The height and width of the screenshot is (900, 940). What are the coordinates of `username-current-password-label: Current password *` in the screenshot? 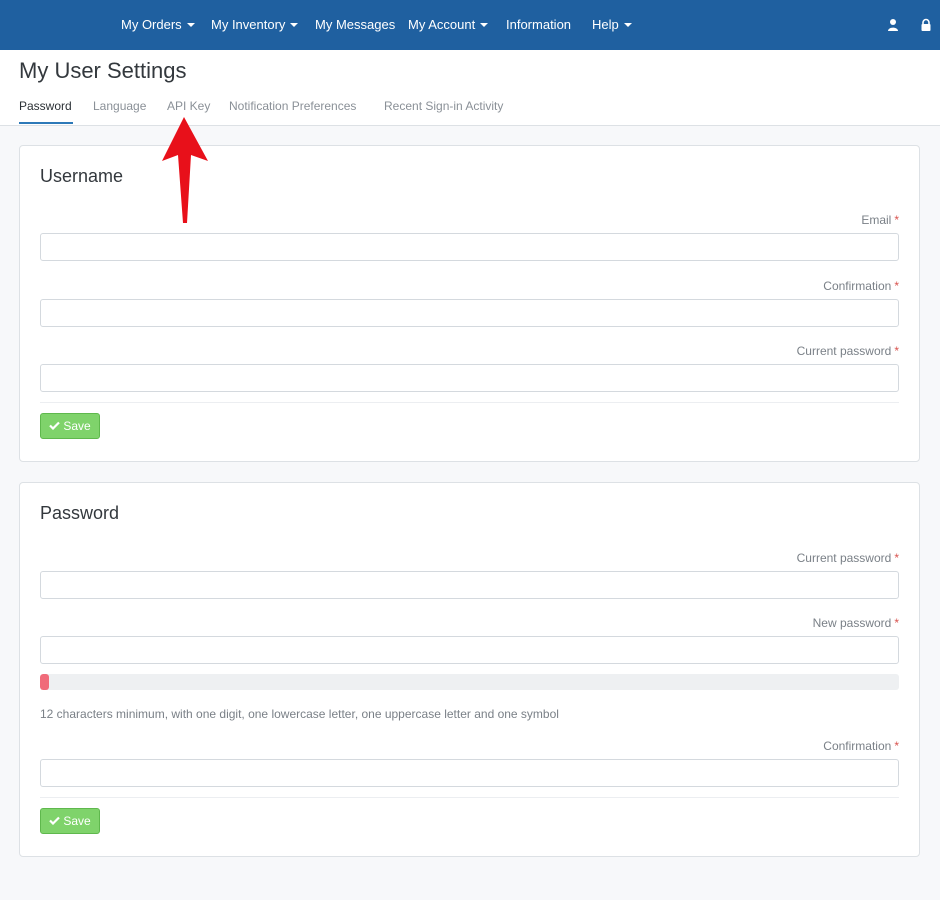 It's located at (848, 351).